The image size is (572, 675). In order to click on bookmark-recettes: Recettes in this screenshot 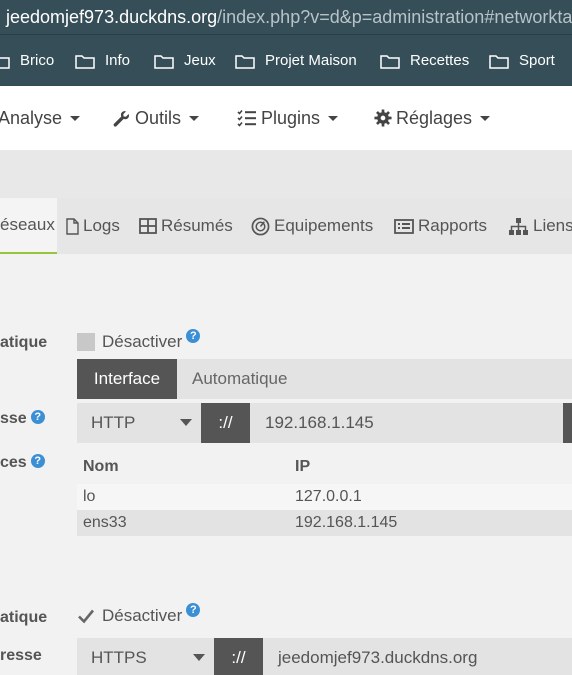, I will do `click(424, 60)`.